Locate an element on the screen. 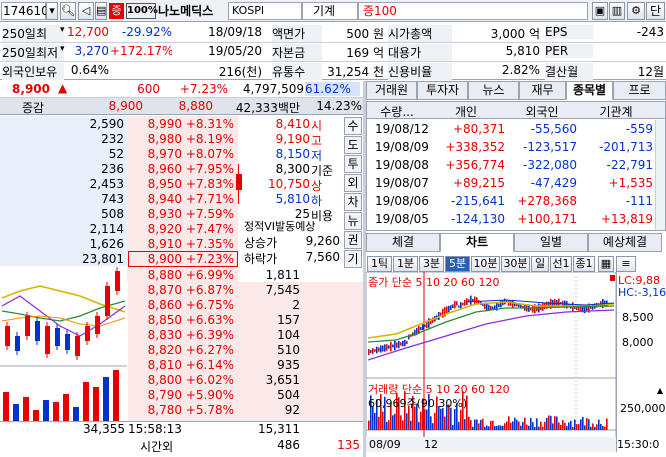 Image resolution: width=666 pixels, height=457 pixels. footer-time: 15:58:13 is located at coordinates (155, 429).